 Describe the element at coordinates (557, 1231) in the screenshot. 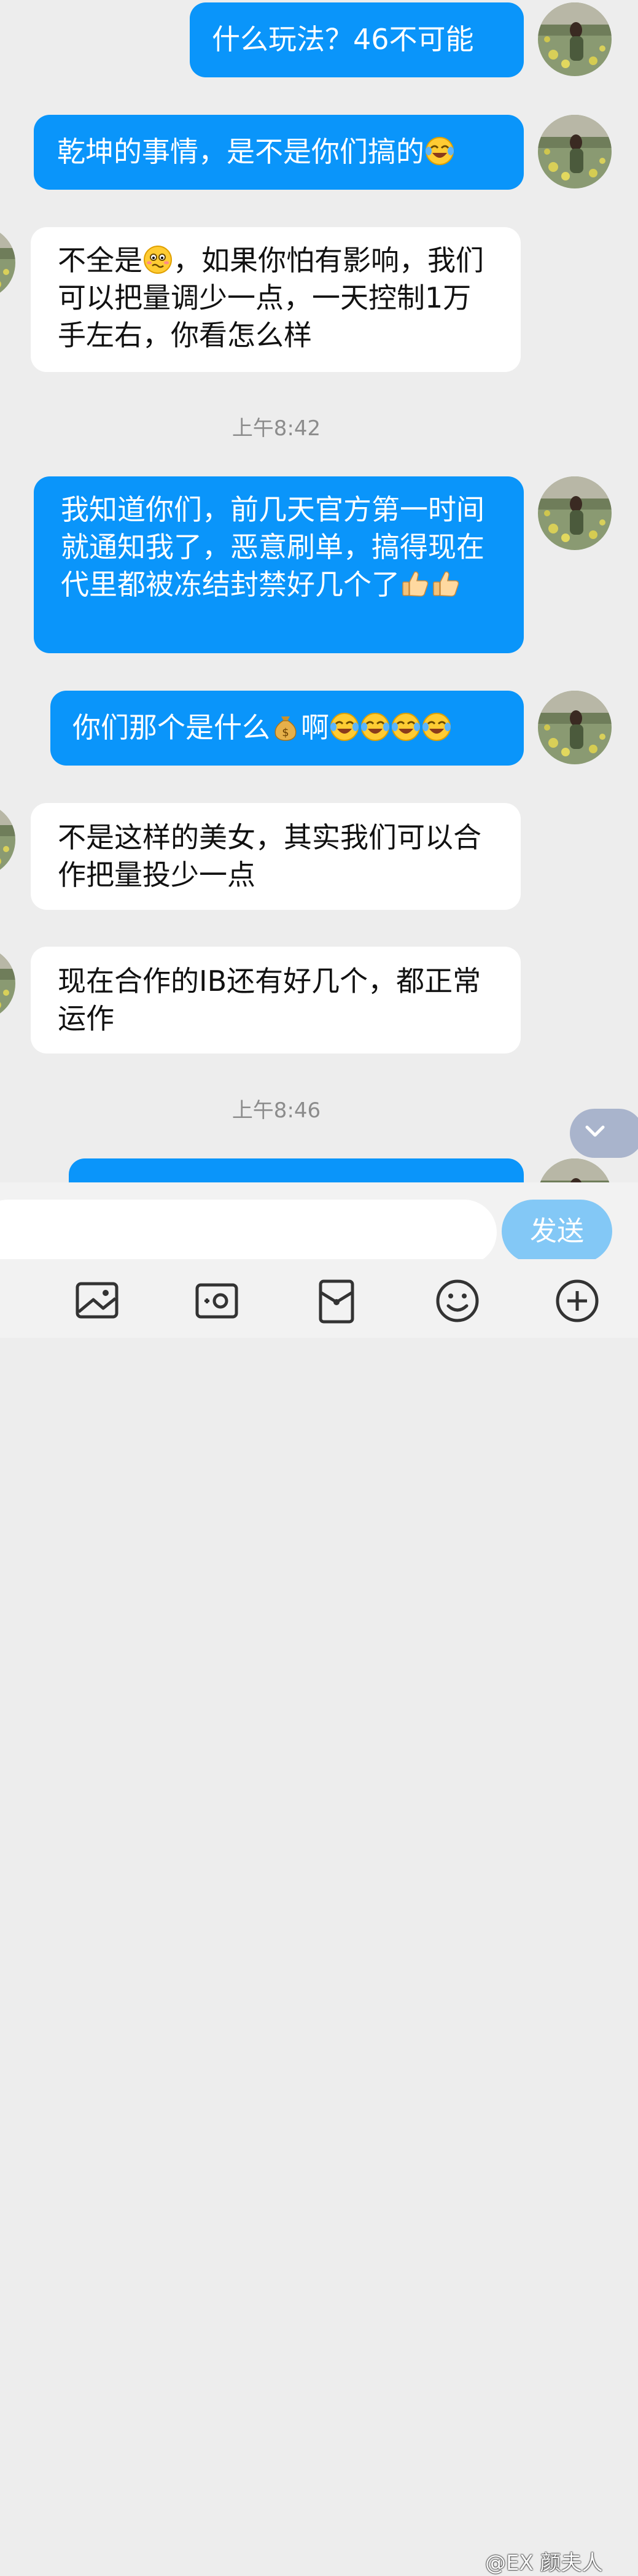

I see `send-button: 发送` at that location.